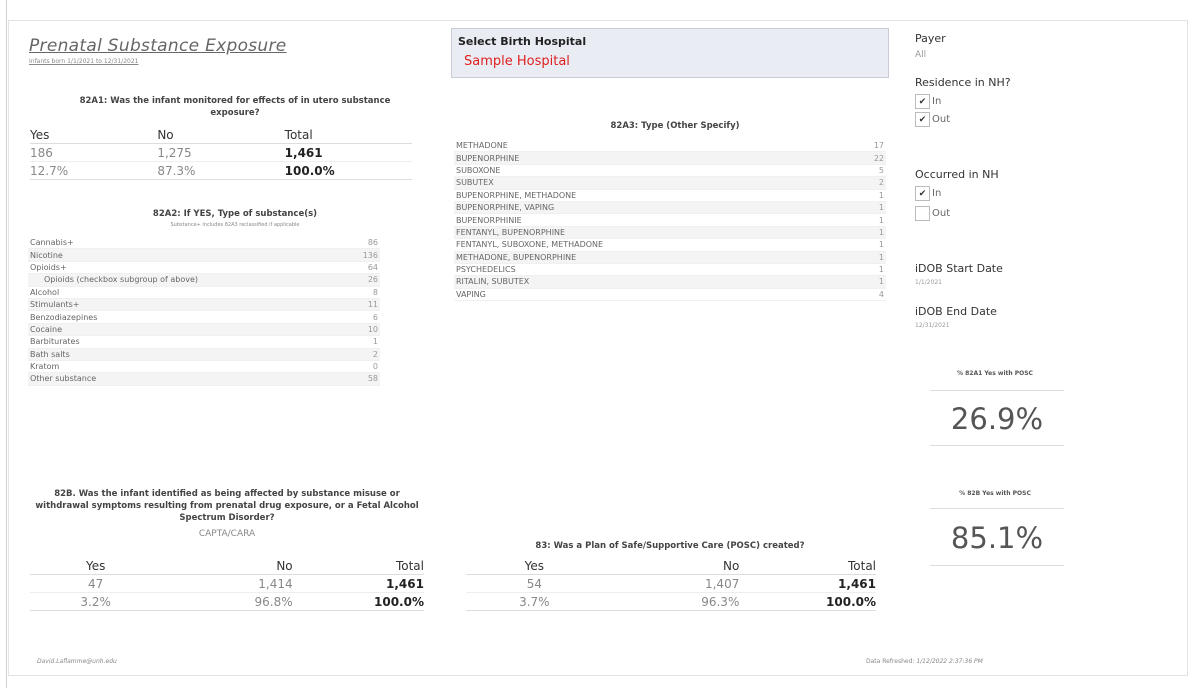  Describe the element at coordinates (165, 134) in the screenshot. I see `q82a1-header-no: No` at that location.